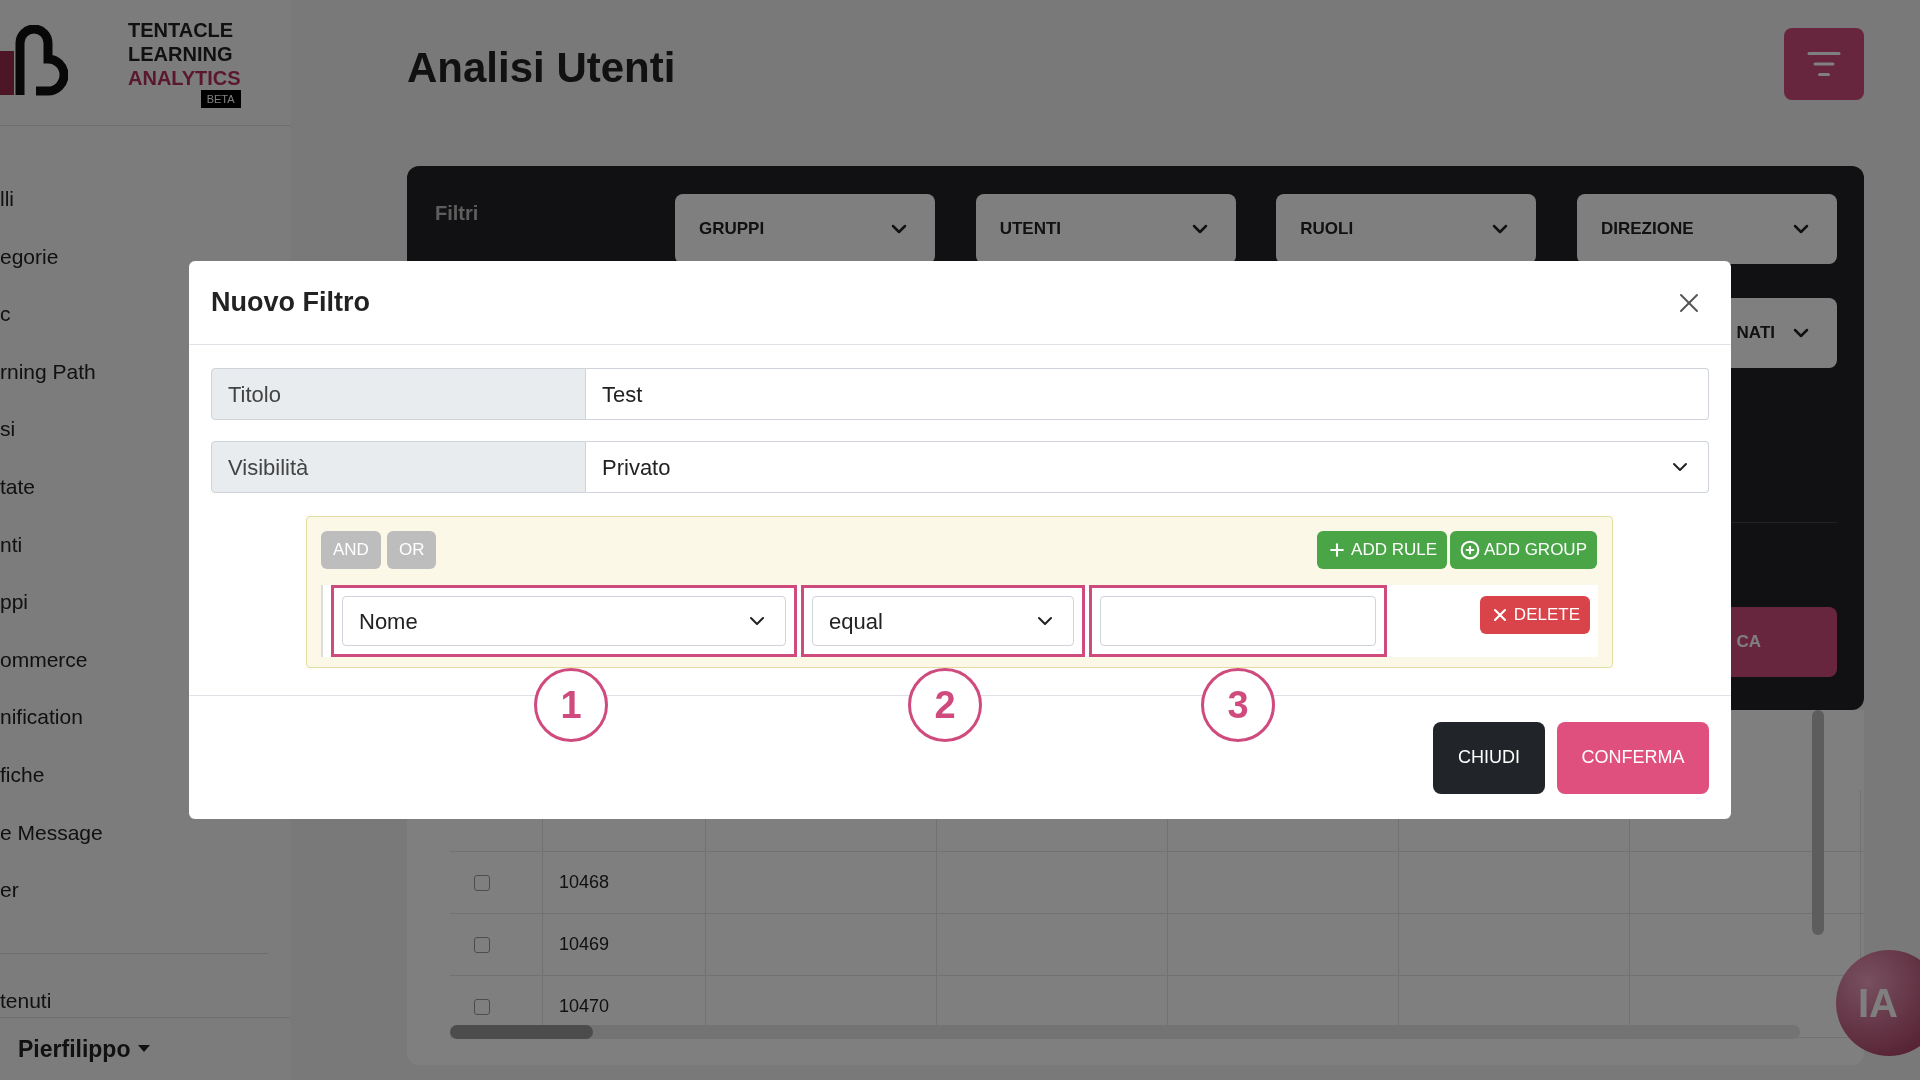 The height and width of the screenshot is (1080, 1920). I want to click on sidebar-item: e Message, so click(145, 832).